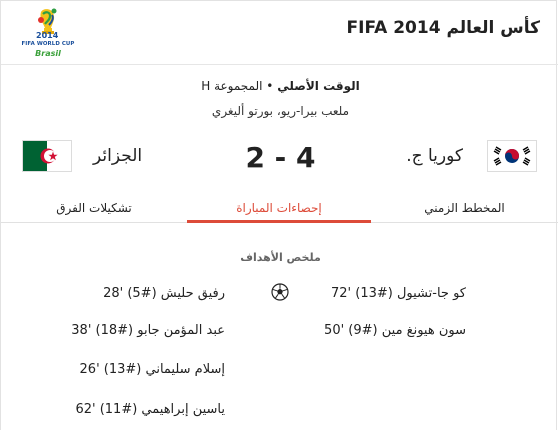 The width and height of the screenshot is (559, 430). Describe the element at coordinates (512, 156) in the screenshot. I see `south-korea-flag` at that location.